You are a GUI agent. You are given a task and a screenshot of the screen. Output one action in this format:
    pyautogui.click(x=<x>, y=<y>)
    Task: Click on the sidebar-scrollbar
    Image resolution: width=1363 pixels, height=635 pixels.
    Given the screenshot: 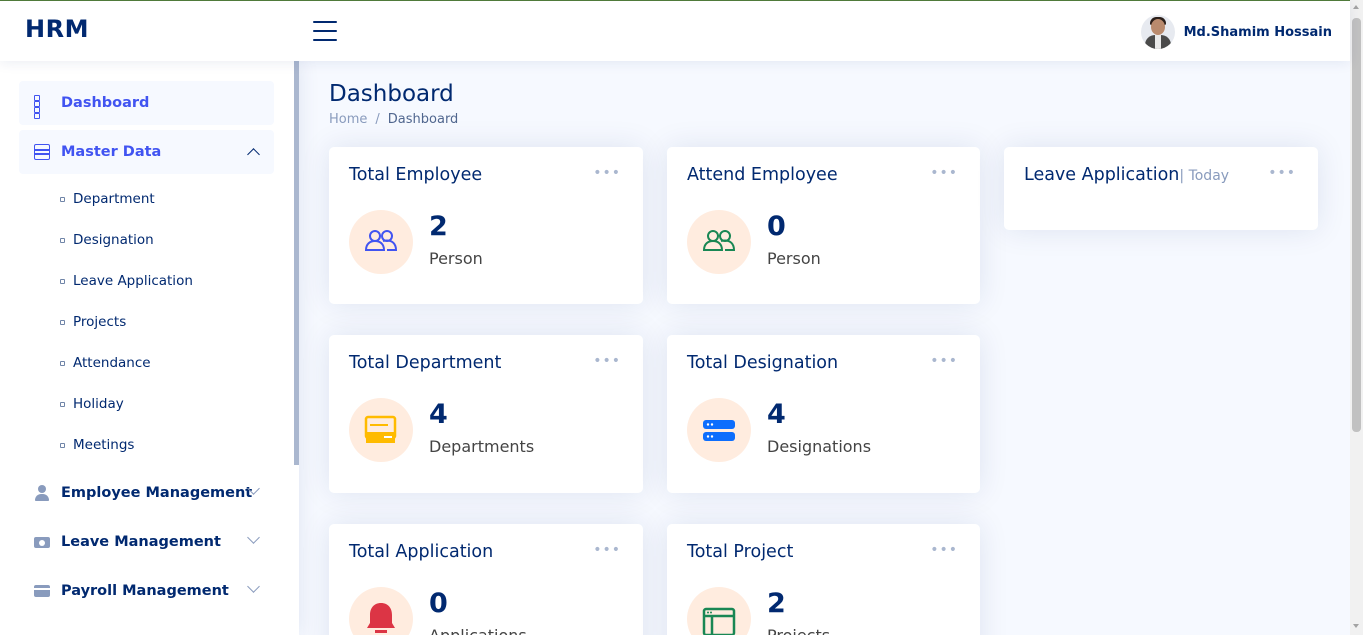 What is the action you would take?
    pyautogui.click(x=296, y=263)
    